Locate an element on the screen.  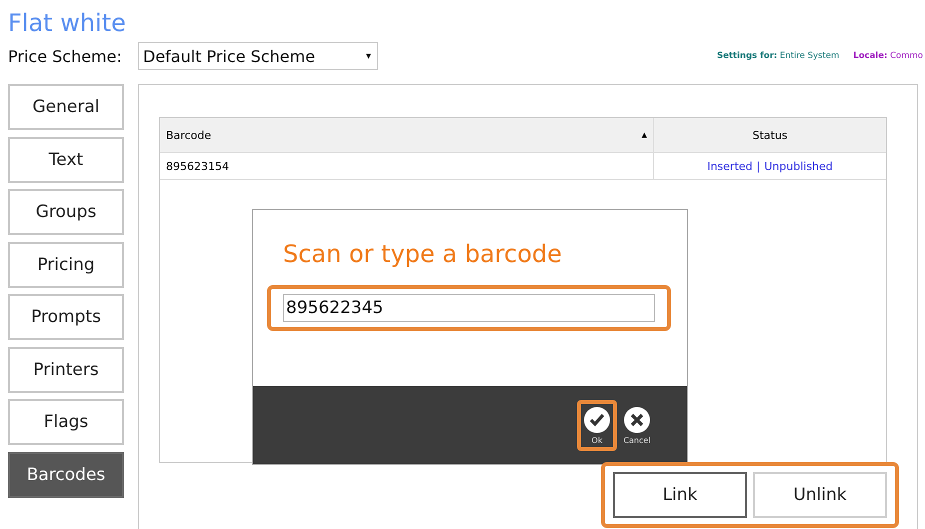
action-button: Unlink is located at coordinates (820, 495).